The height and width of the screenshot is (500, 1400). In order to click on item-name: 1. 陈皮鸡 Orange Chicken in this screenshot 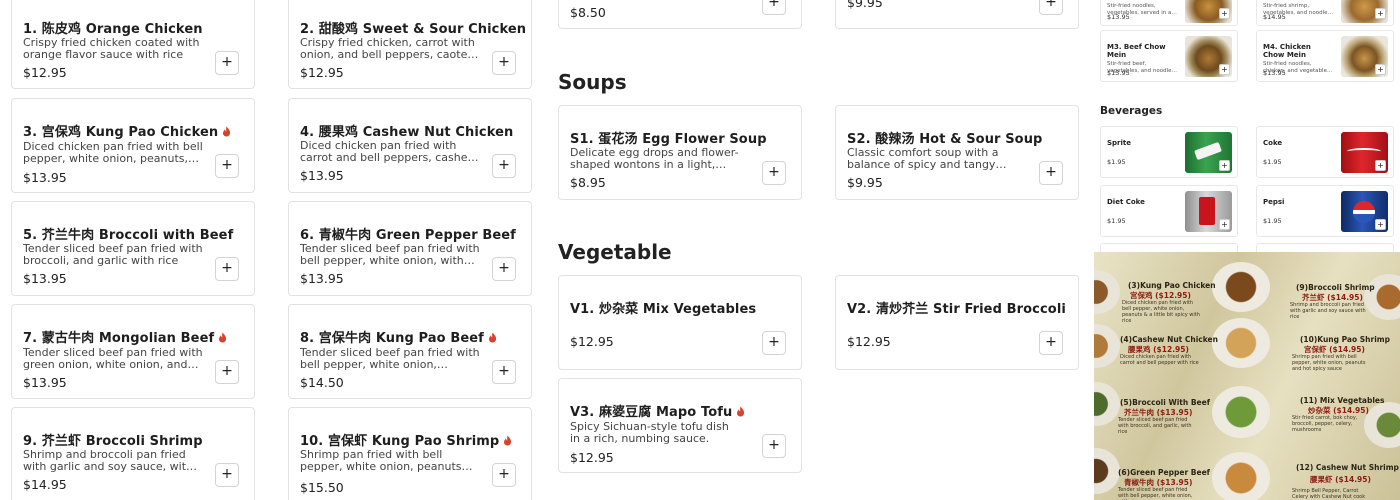, I will do `click(113, 29)`.